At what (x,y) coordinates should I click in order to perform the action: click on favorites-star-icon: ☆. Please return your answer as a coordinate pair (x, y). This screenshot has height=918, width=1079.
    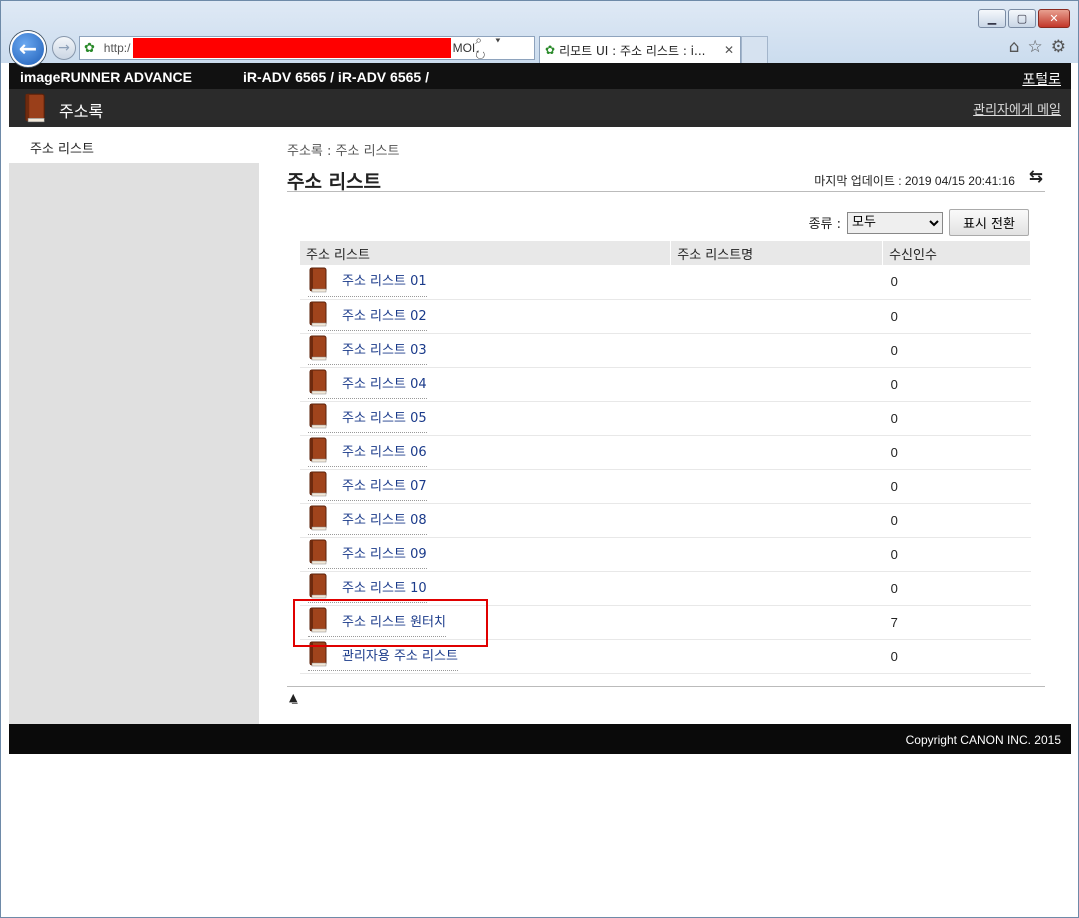
    Looking at the image, I should click on (1035, 47).